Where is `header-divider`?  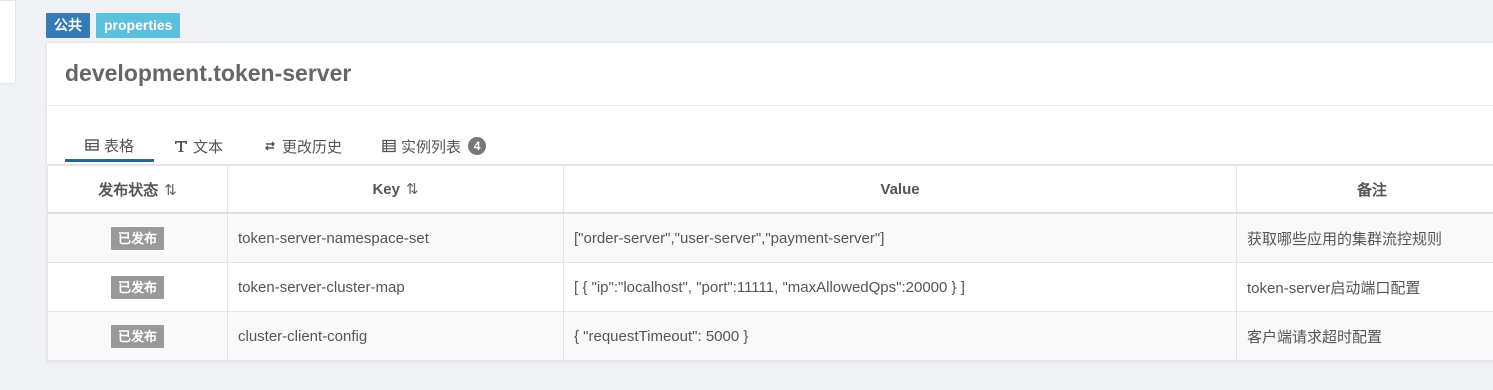 header-divider is located at coordinates (770, 105).